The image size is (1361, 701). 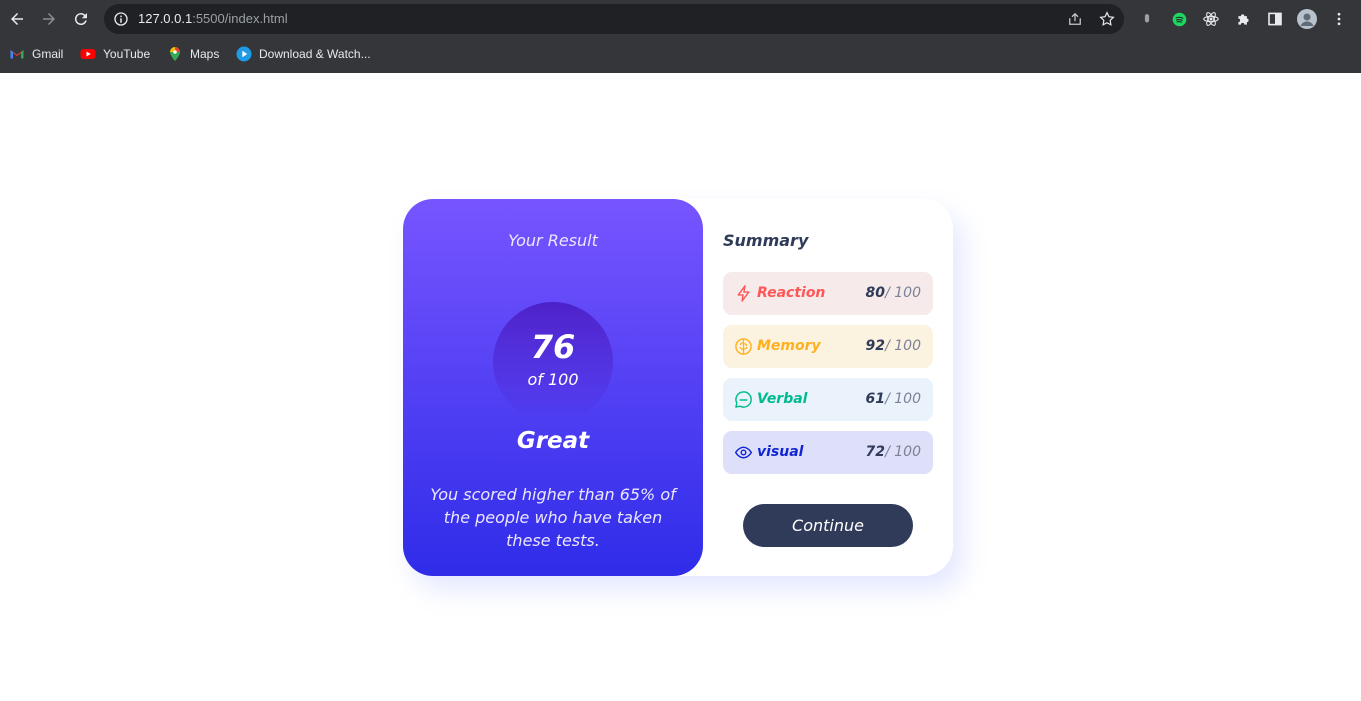 What do you see at coordinates (127, 54) in the screenshot?
I see `bookmark-label: YouTube` at bounding box center [127, 54].